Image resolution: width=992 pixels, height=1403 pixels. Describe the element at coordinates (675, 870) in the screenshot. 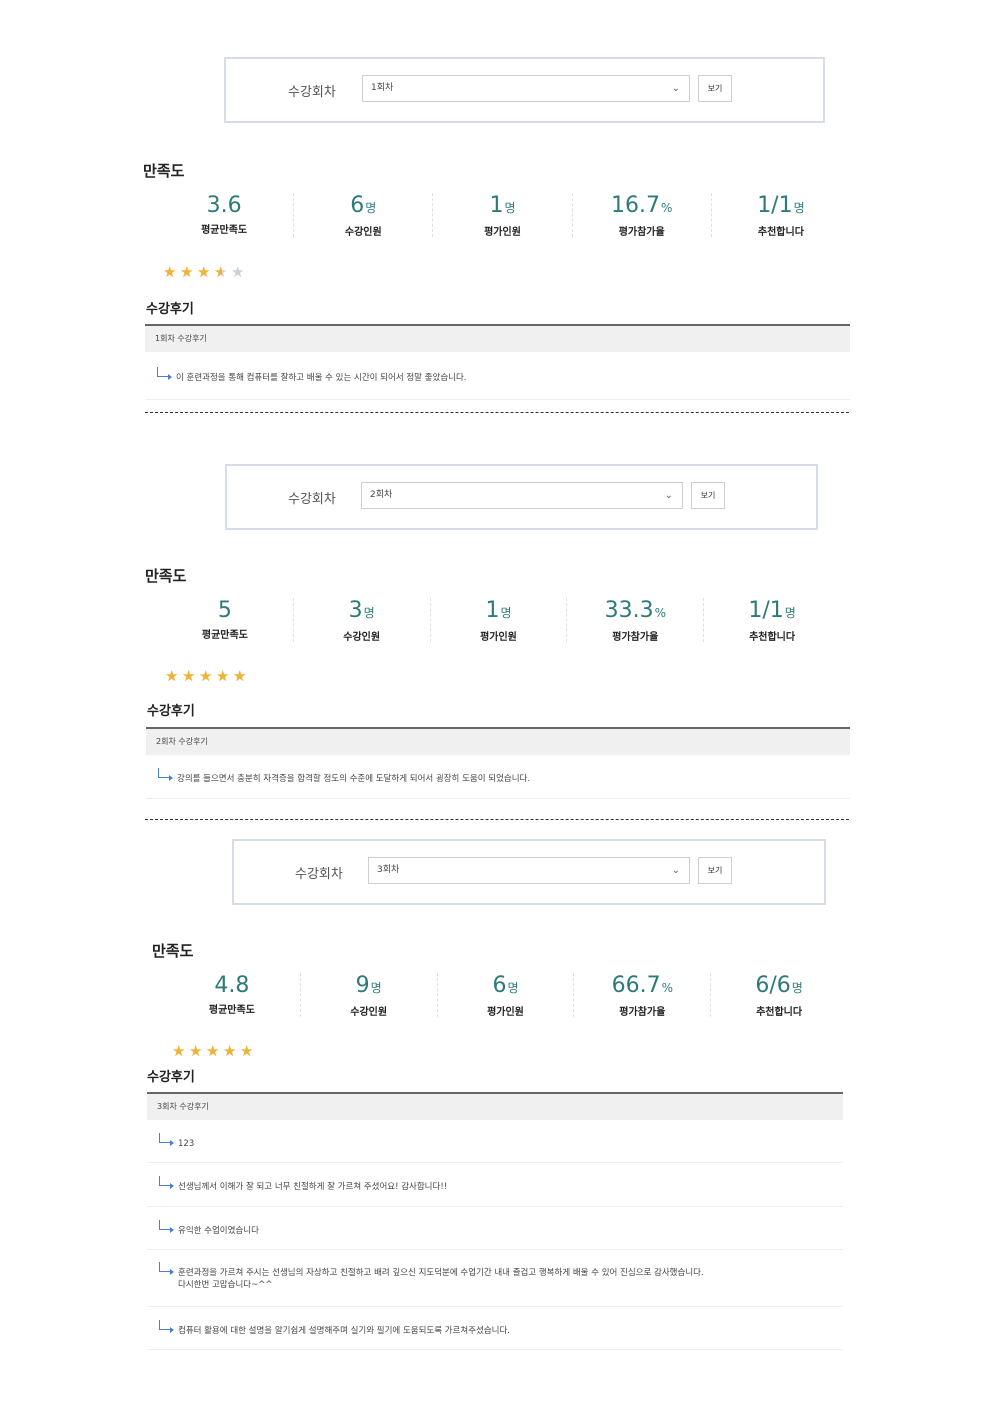

I see `chevron-down-icon: ⌄` at that location.